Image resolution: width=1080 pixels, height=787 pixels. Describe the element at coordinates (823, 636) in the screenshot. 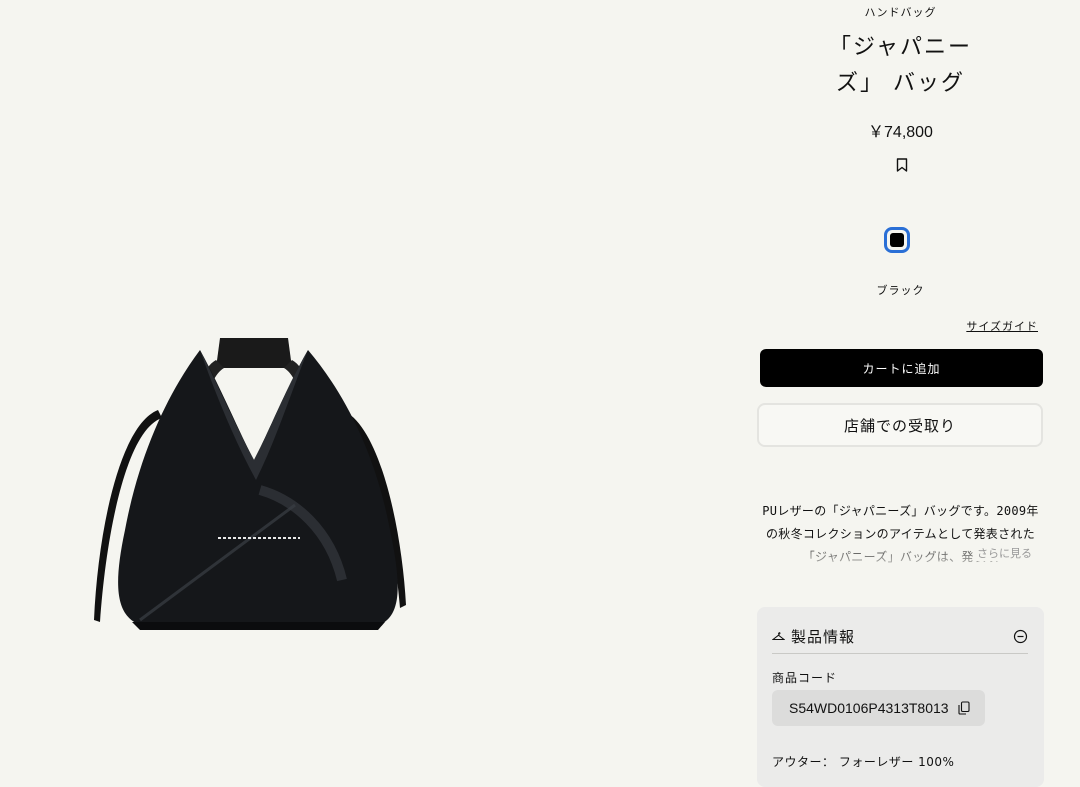

I see `product-info-title: 製品情報` at that location.